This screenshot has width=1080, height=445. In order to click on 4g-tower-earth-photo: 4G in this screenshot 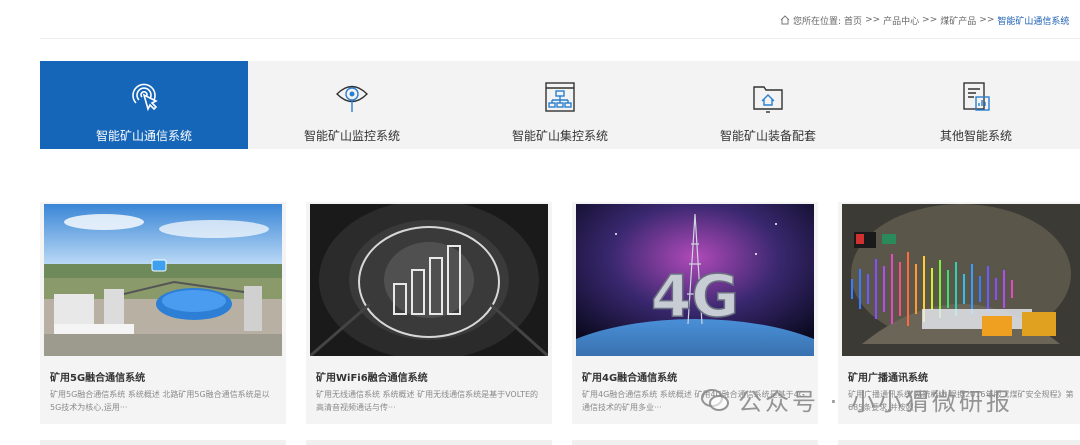, I will do `click(695, 280)`.